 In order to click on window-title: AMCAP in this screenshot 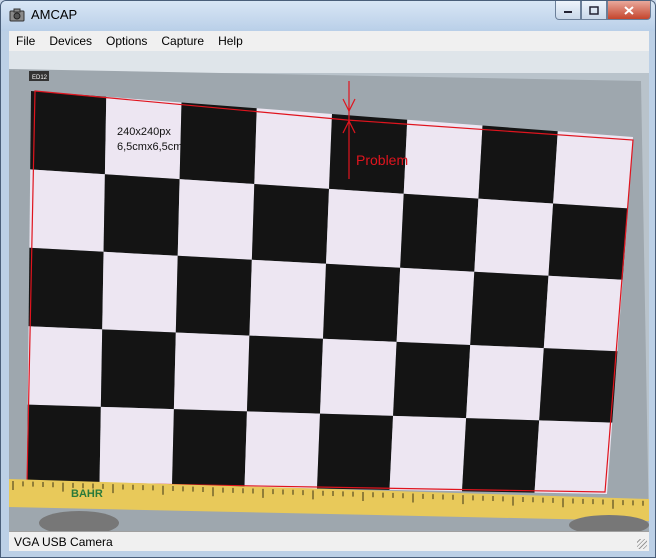, I will do `click(54, 14)`.